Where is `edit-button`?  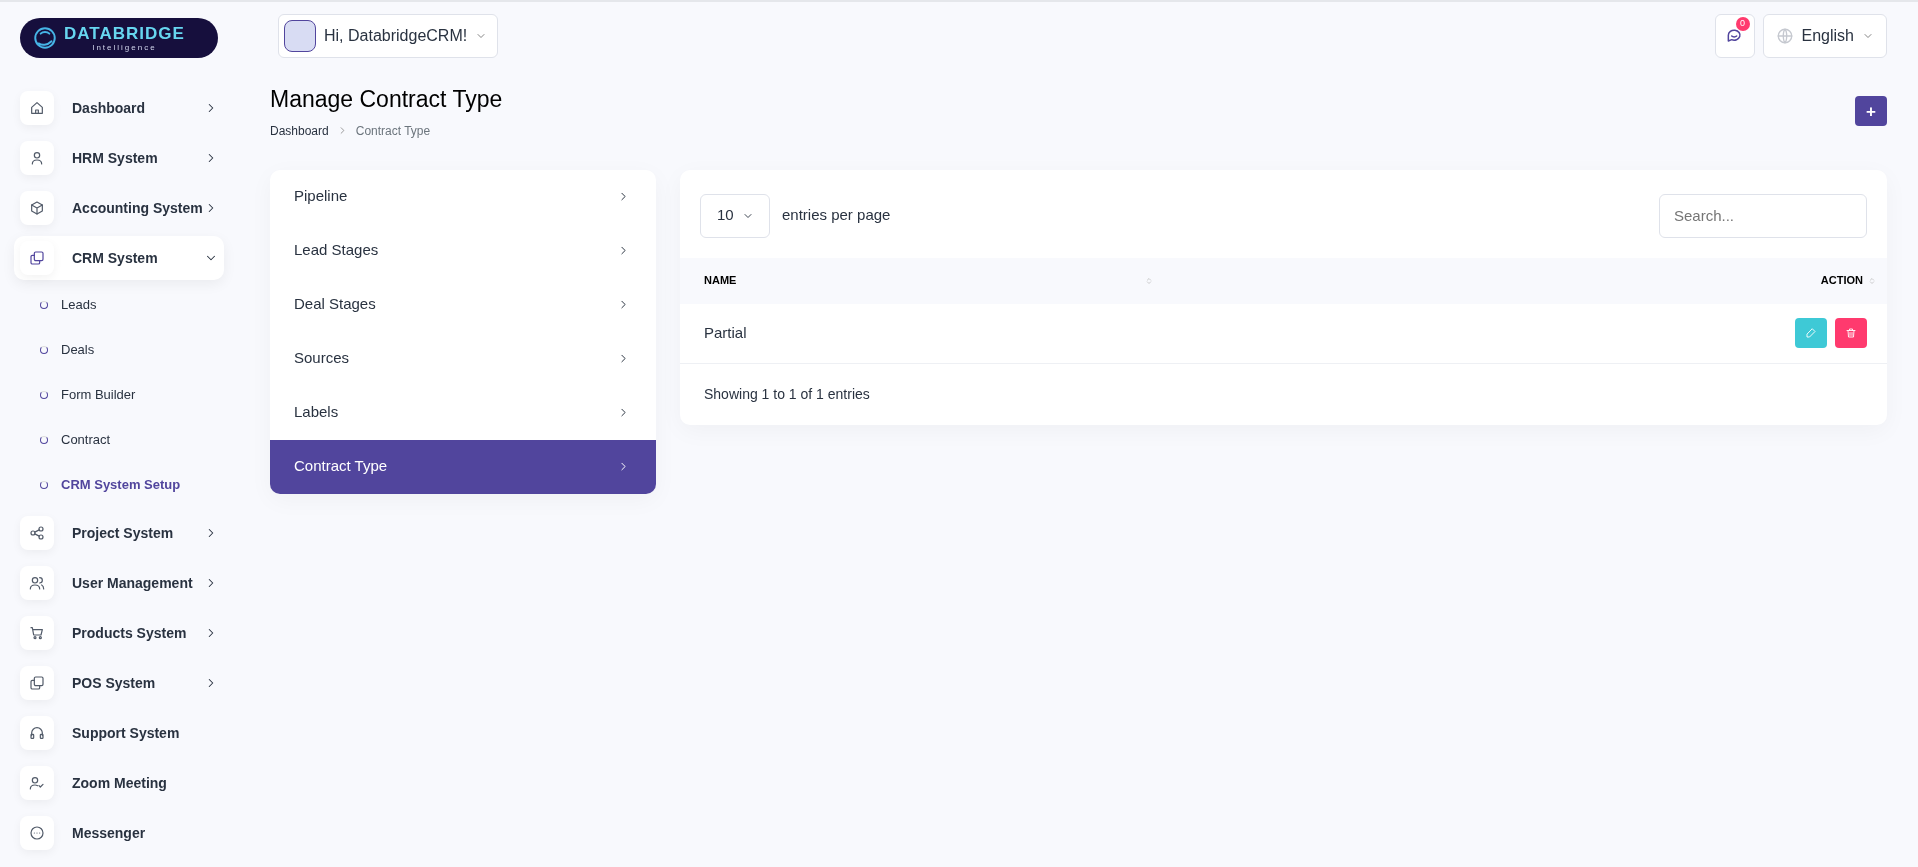 edit-button is located at coordinates (1811, 333).